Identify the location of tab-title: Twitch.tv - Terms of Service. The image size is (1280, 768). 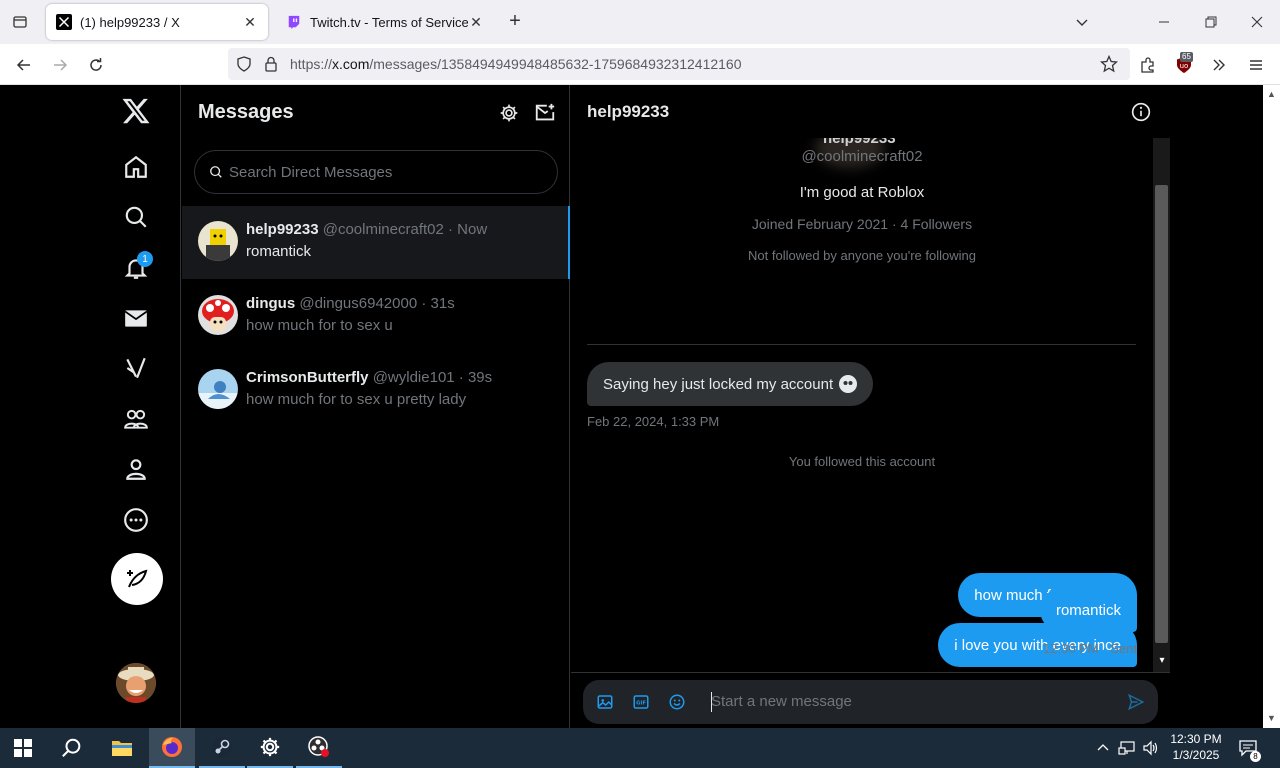
(389, 22).